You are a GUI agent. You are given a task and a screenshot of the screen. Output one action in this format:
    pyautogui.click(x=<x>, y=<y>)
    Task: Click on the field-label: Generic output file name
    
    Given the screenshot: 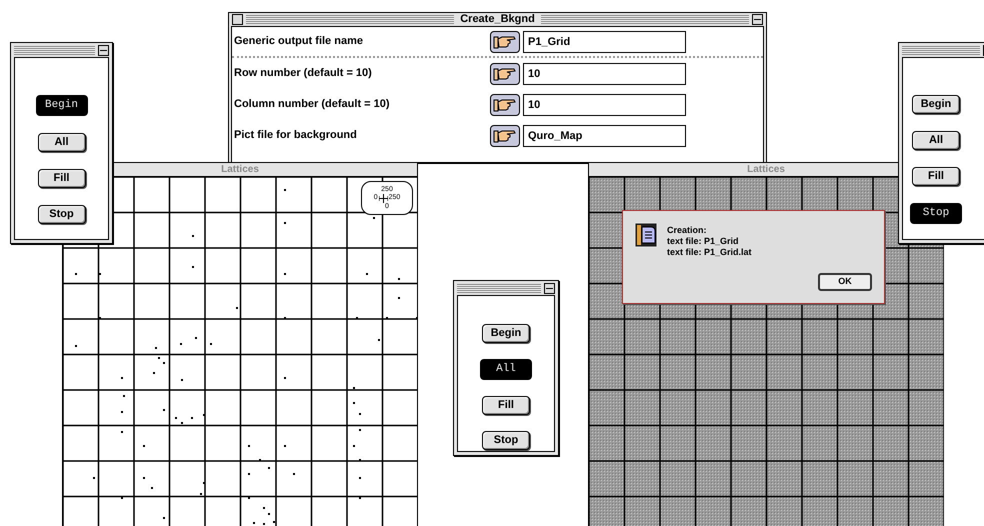 What is the action you would take?
    pyautogui.click(x=299, y=42)
    